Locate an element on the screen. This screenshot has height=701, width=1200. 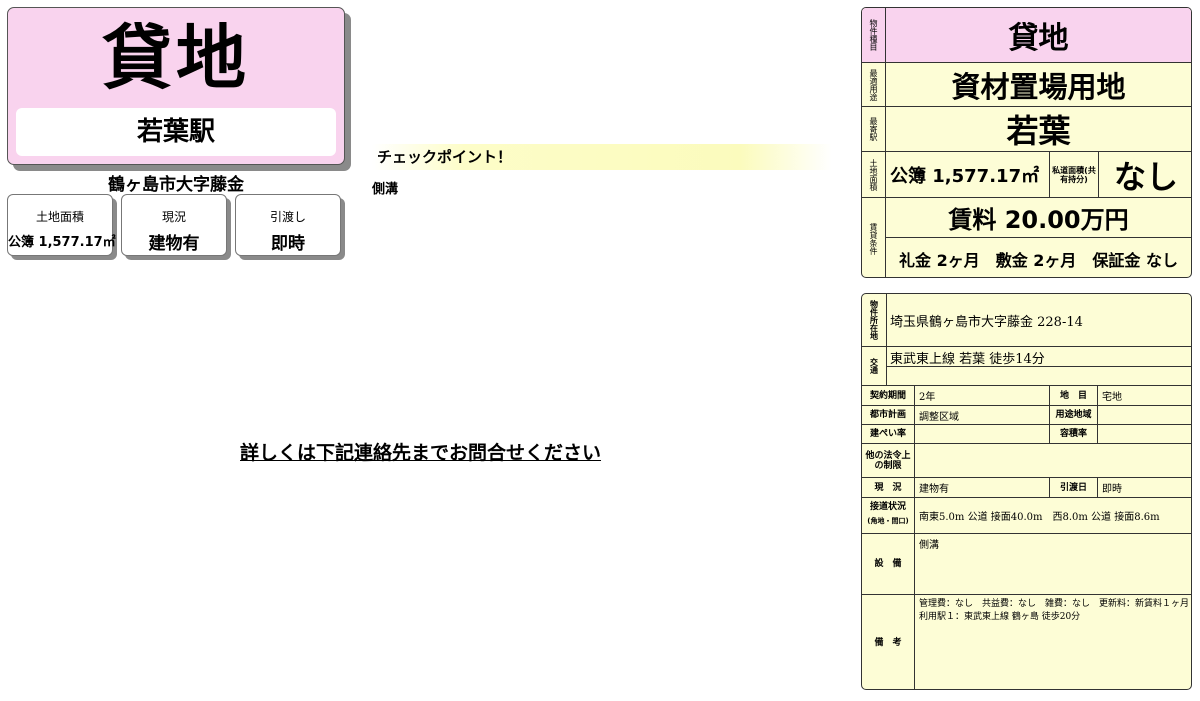
row-label: 物件種目 is located at coordinates (874, 35).